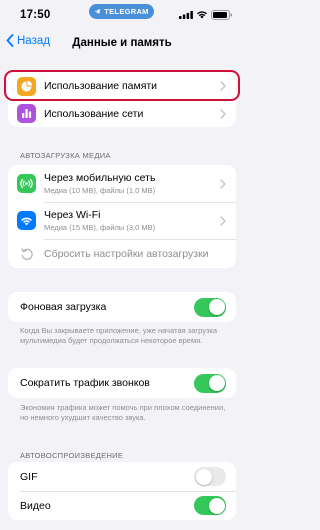 This screenshot has height=530, width=320. Describe the element at coordinates (126, 253) in the screenshot. I see `reset-autodownload-label: Сбросить настройки автозагрузки` at that location.